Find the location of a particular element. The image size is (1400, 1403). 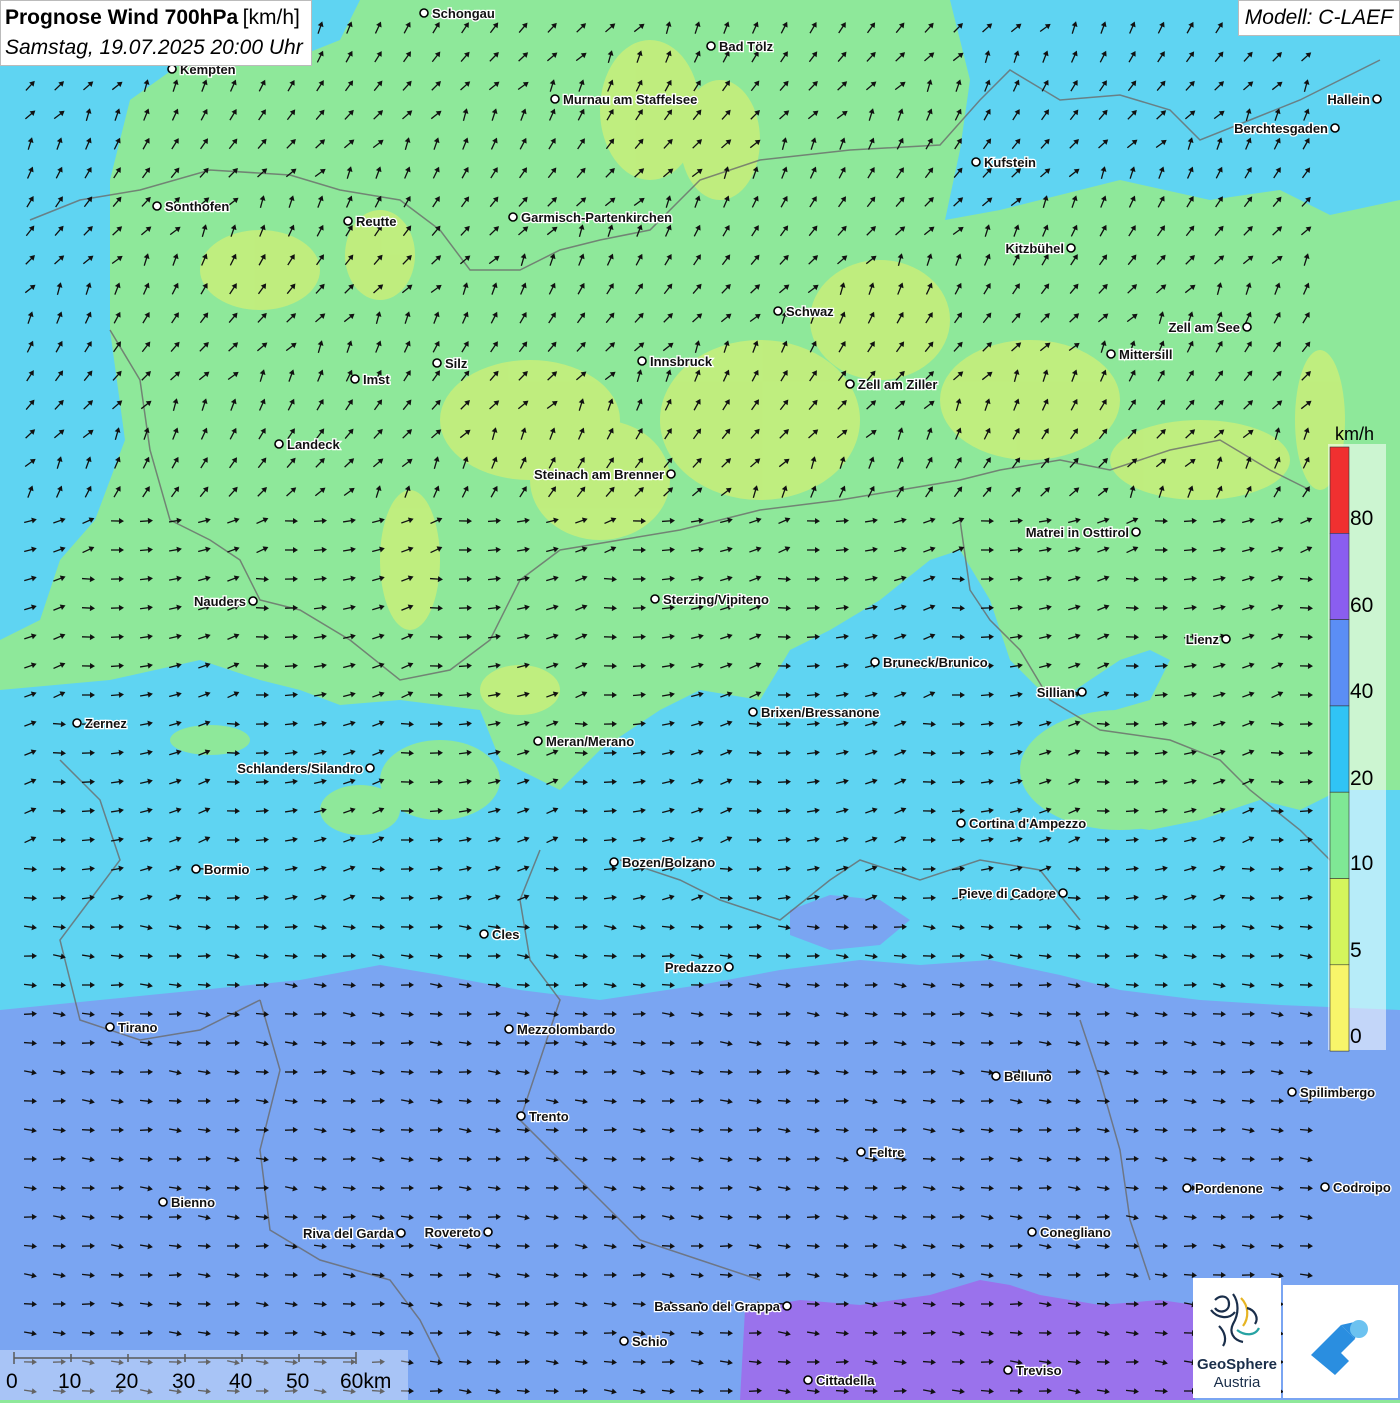

city-label: Bad Tölz is located at coordinates (746, 46).